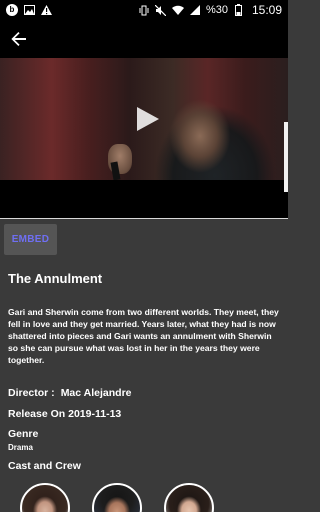  What do you see at coordinates (144, 497) in the screenshot?
I see `cast-list` at bounding box center [144, 497].